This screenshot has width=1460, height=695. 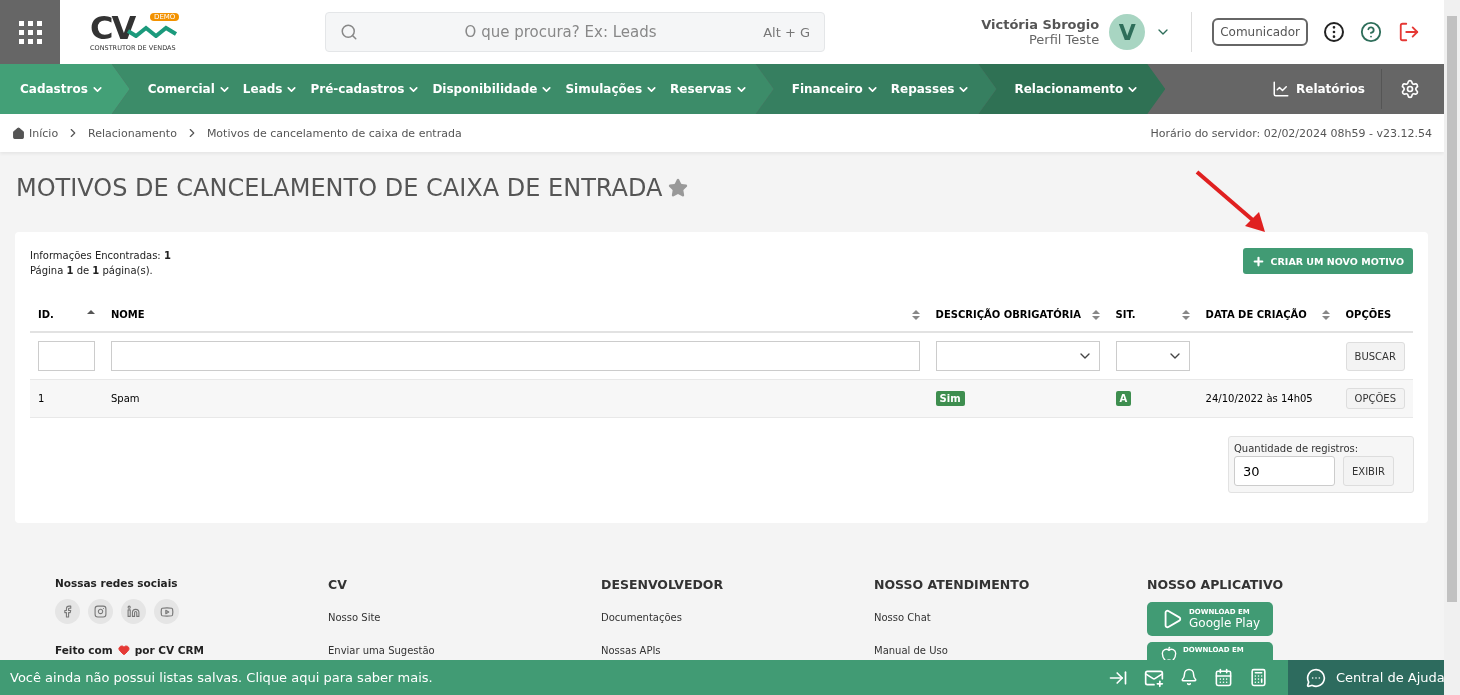 What do you see at coordinates (67, 611) in the screenshot?
I see `facebook-icon` at bounding box center [67, 611].